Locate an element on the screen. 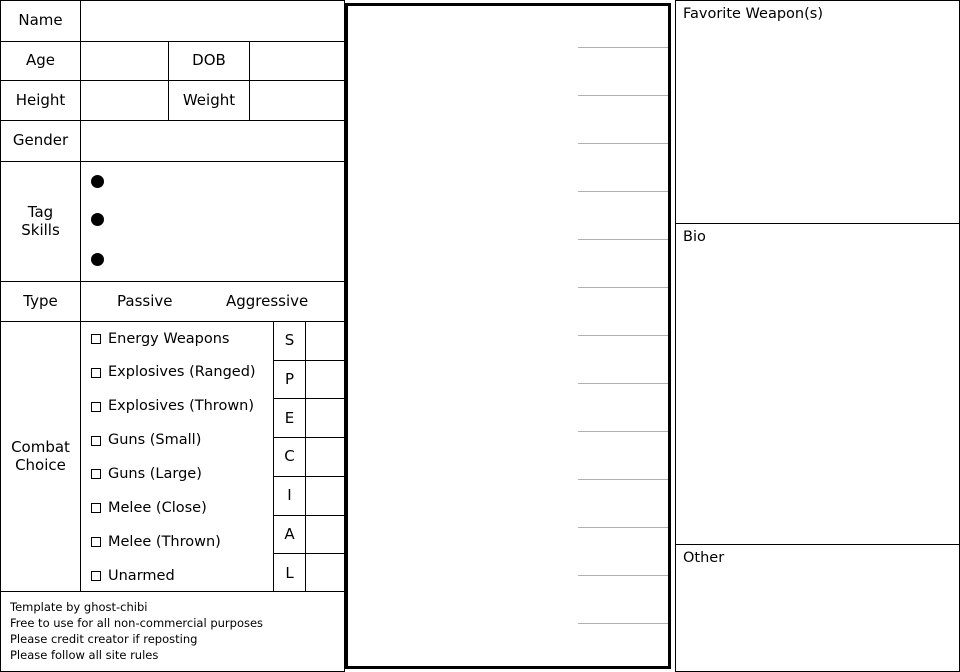  combat-choice-row: Explosives (Ranged) is located at coordinates (177, 373).